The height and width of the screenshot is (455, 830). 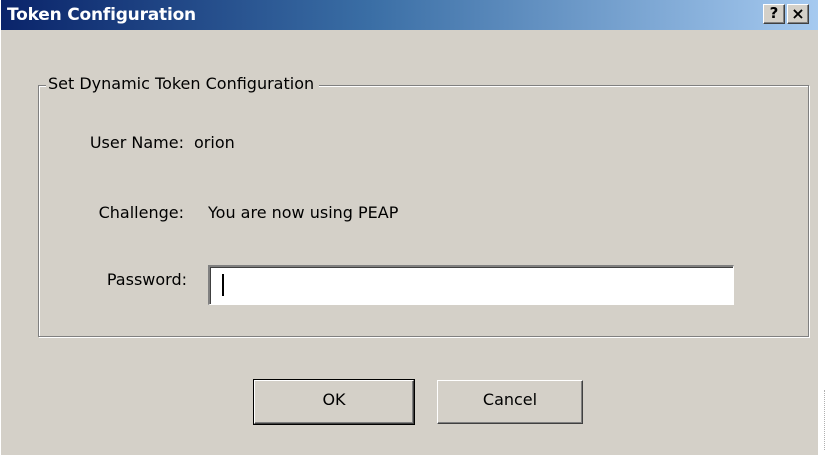 I want to click on ok-button: OK, so click(x=334, y=402).